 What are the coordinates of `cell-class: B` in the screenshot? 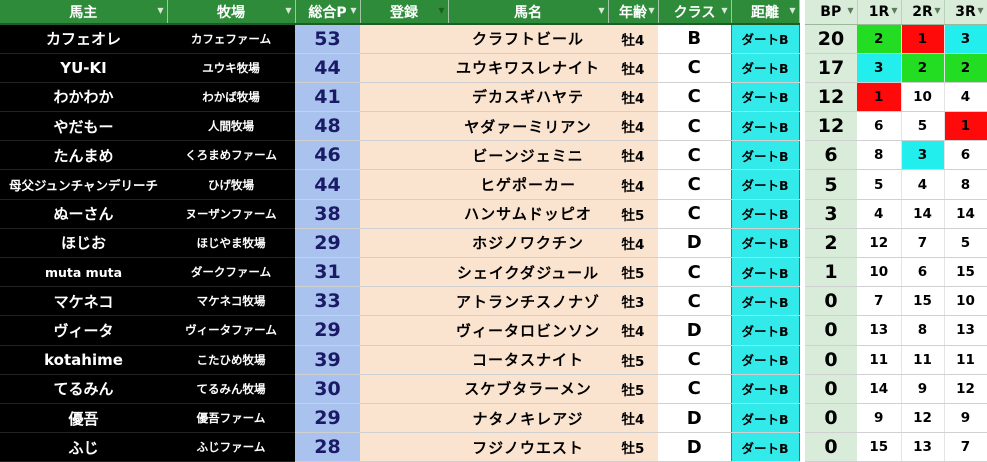 It's located at (694, 39).